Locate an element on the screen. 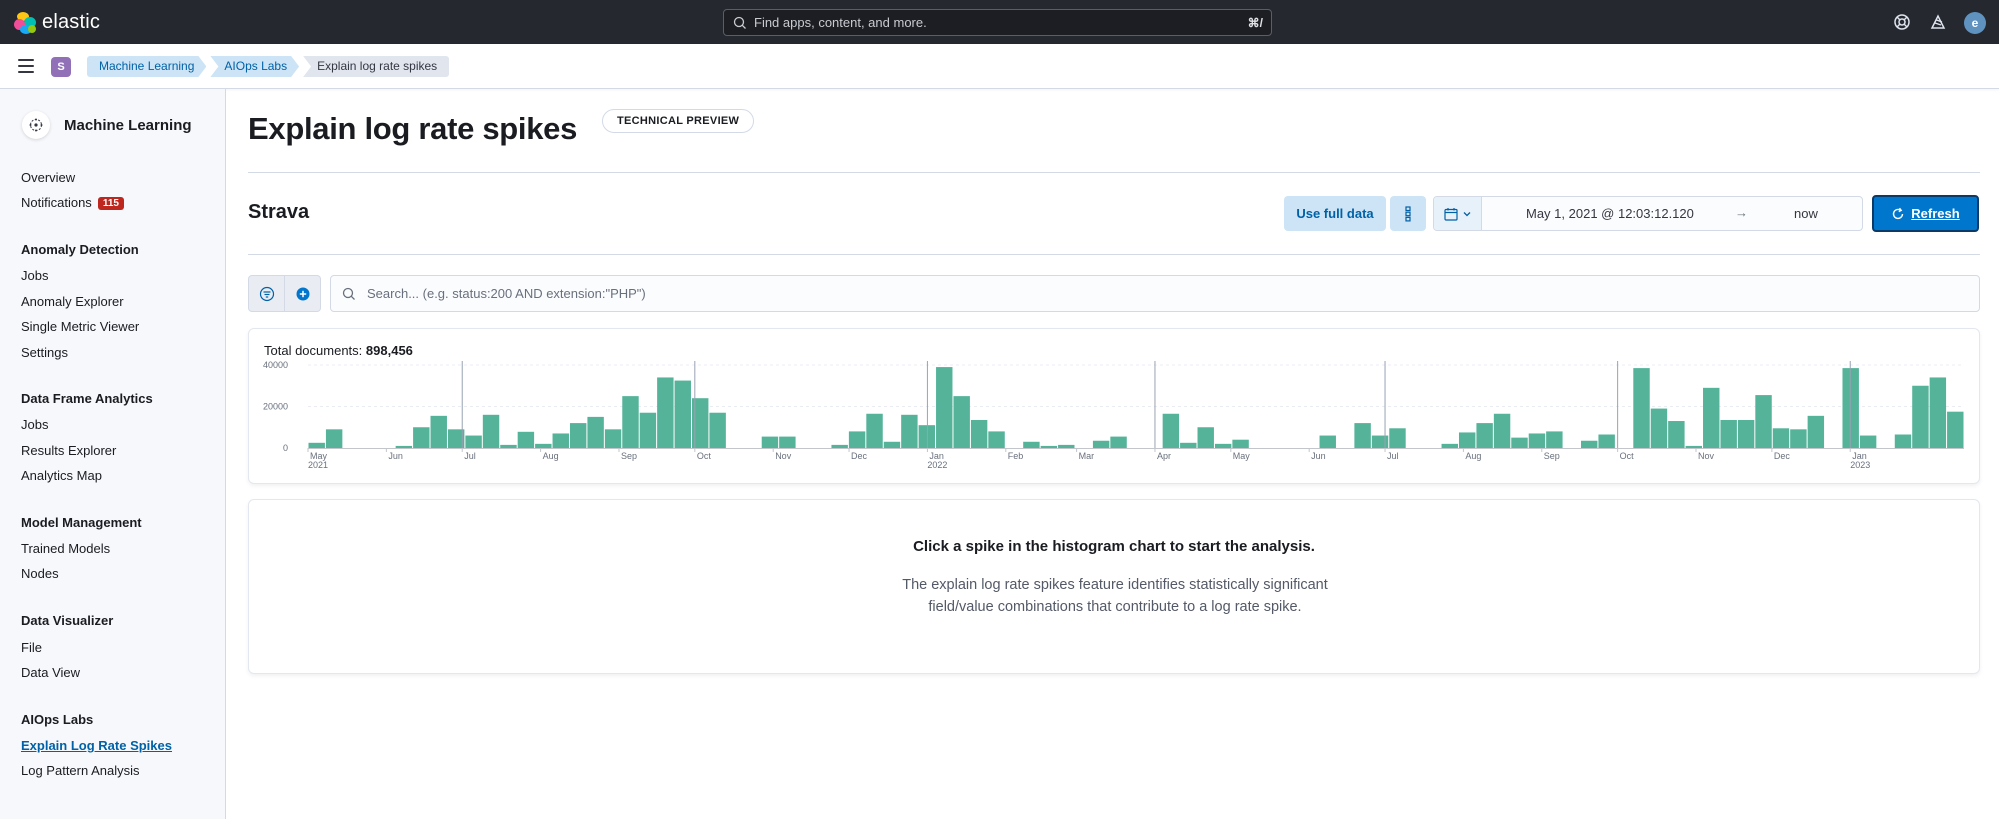 This screenshot has height=819, width=1999. sidebar-item-analytics-map: Analytics Map is located at coordinates (61, 475).